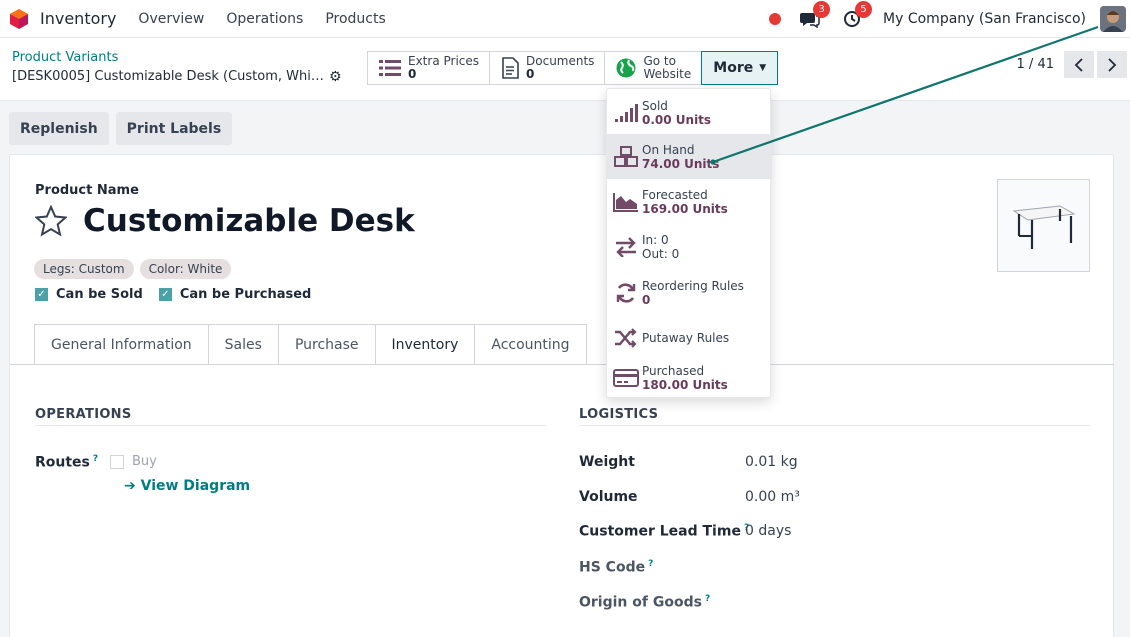 This screenshot has height=637, width=1130. I want to click on chat-badge: 3, so click(822, 9).